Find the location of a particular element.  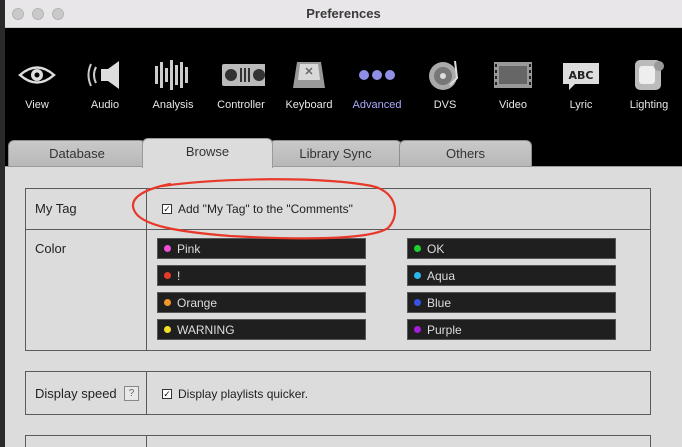

svg-text: ABC is located at coordinates (581, 75).